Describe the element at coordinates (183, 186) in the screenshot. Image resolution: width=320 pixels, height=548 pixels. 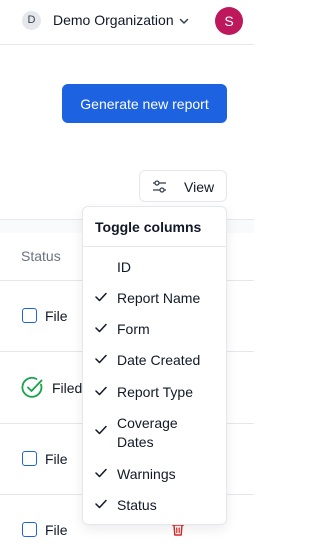
I see `view-button: View` at that location.